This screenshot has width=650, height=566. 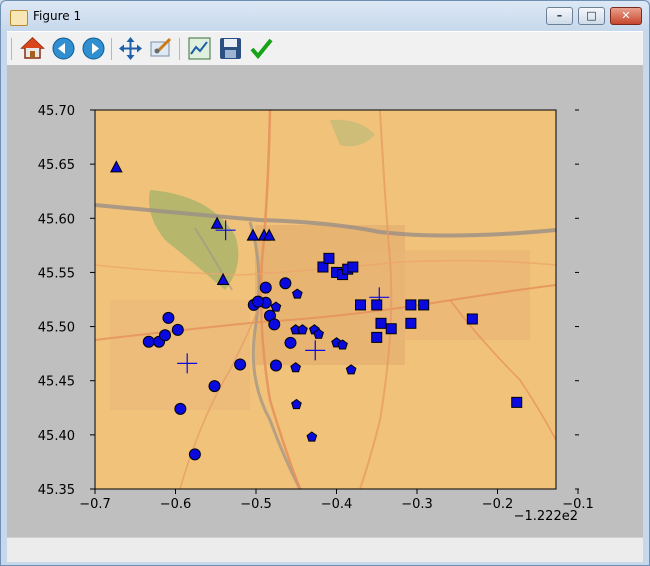 I want to click on x-tick-label: −0.5, so click(x=256, y=504).